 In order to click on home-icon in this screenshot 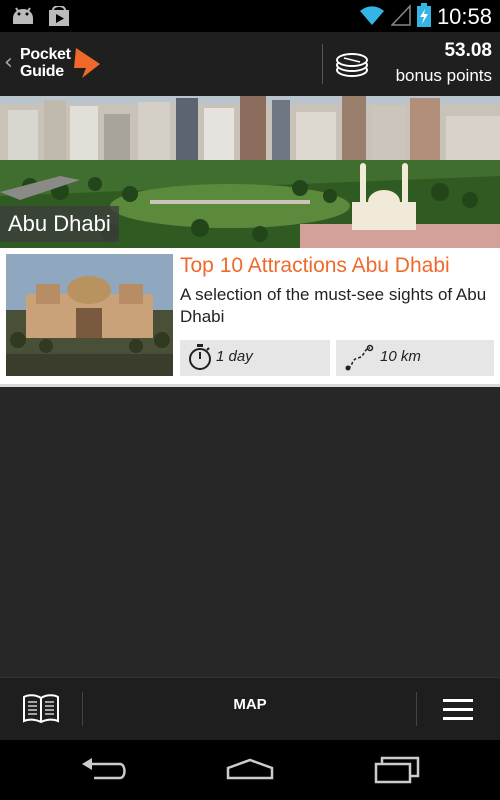, I will do `click(250, 772)`.